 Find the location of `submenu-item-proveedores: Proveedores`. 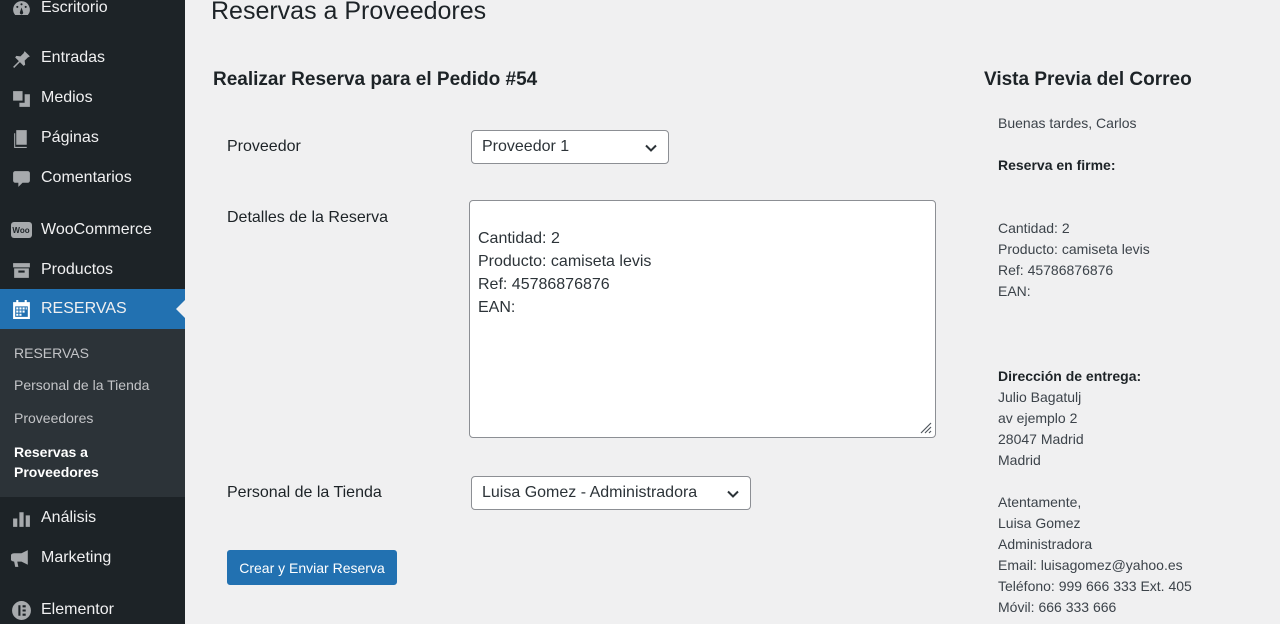

submenu-item-proveedores: Proveedores is located at coordinates (53, 418).